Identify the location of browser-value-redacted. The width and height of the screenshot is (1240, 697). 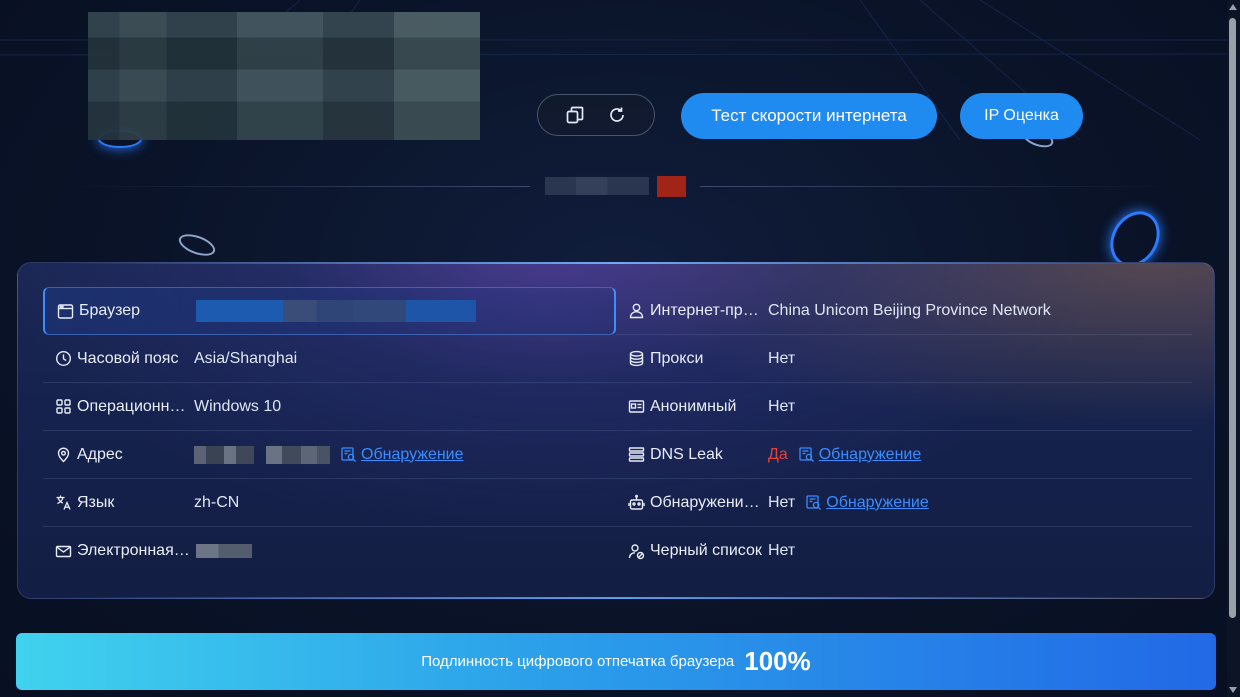
(336, 311).